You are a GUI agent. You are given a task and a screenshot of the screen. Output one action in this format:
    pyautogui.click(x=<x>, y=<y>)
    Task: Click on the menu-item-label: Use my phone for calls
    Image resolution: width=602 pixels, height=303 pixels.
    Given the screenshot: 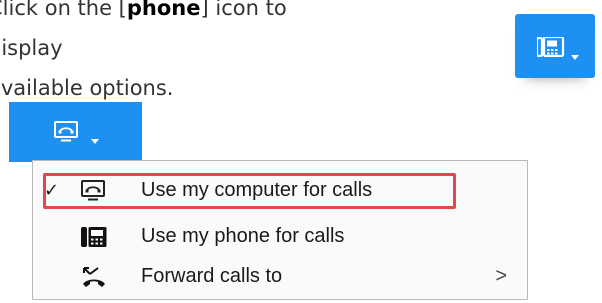 What is the action you would take?
    pyautogui.click(x=243, y=236)
    